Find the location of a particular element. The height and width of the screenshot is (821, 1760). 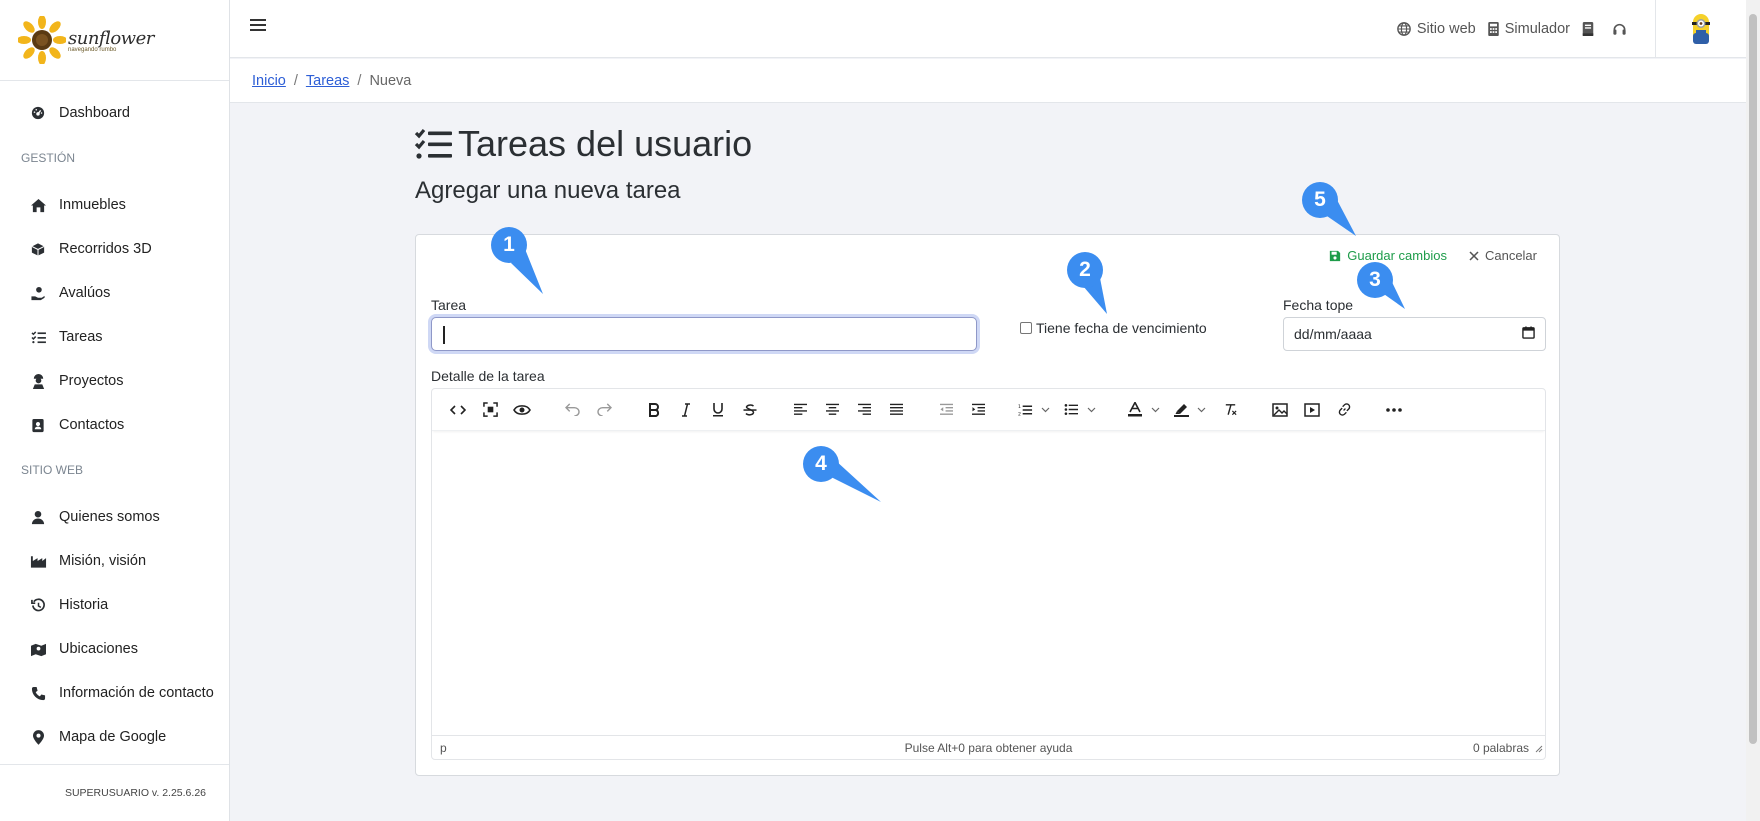

cancel-button: Cancelar is located at coordinates (1503, 255).